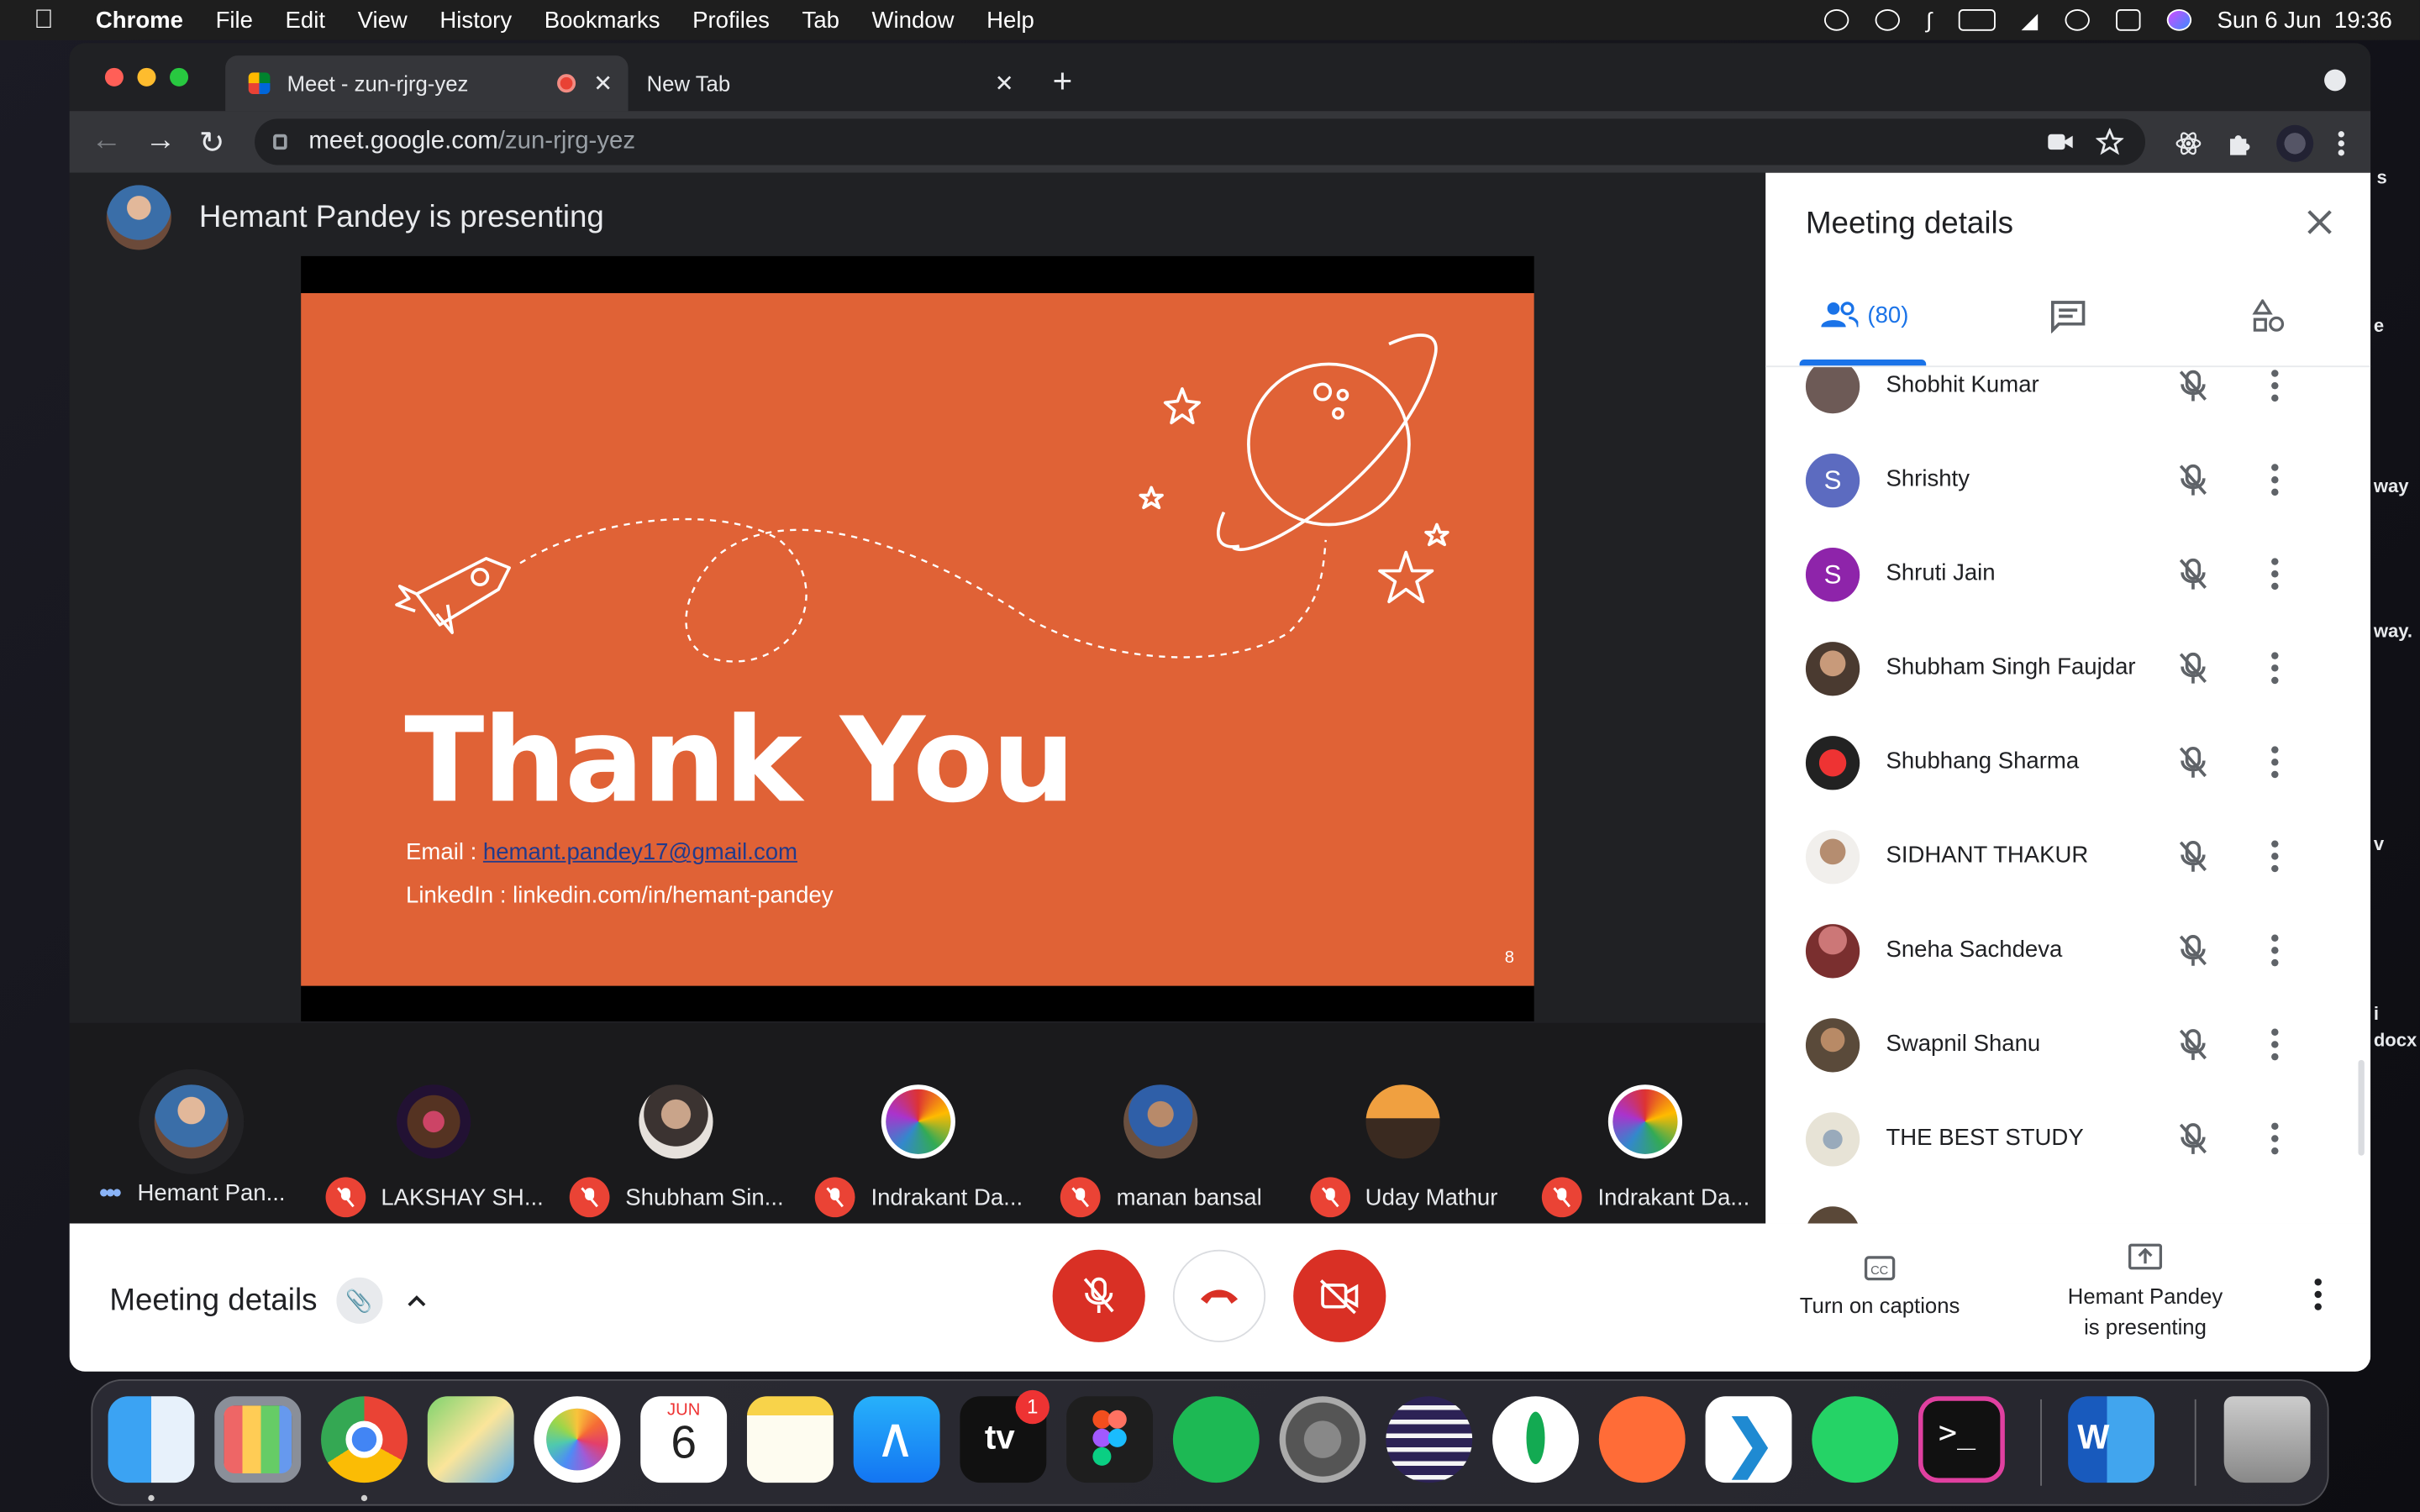 This screenshot has height=1512, width=2420. I want to click on eclipse-icon, so click(1429, 1439).